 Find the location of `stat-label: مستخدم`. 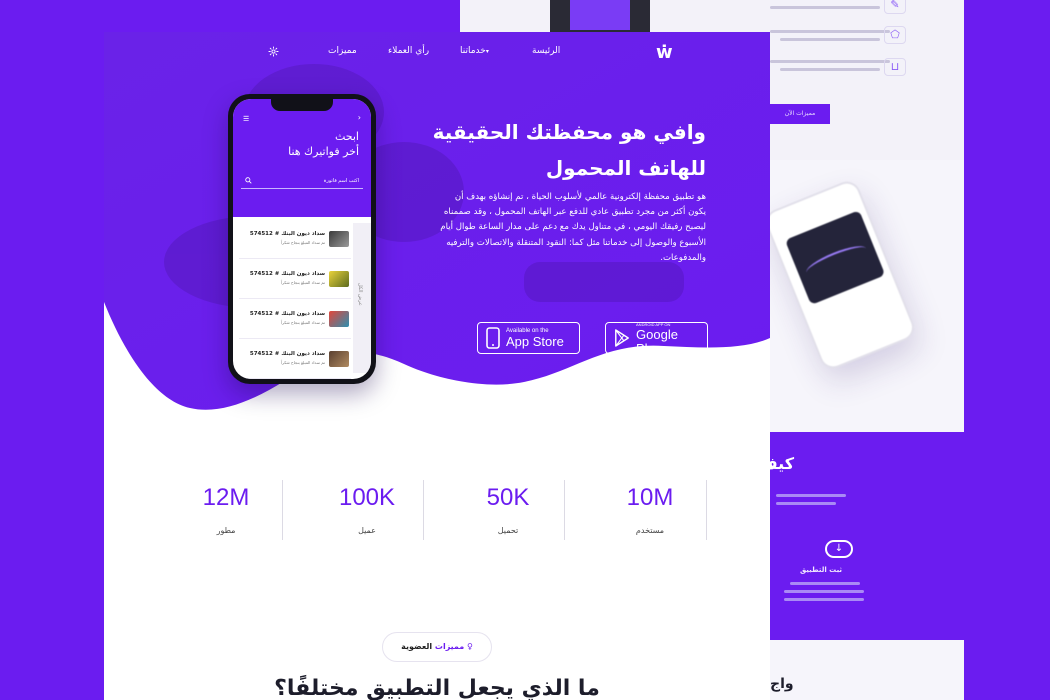

stat-label: مستخدم is located at coordinates (650, 530).